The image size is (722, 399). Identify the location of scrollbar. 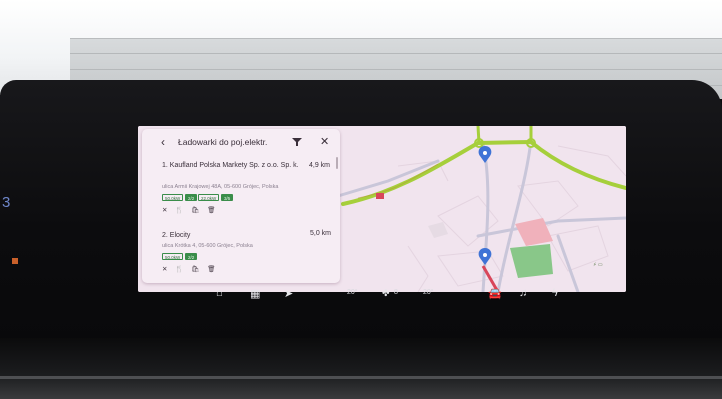
(337, 163).